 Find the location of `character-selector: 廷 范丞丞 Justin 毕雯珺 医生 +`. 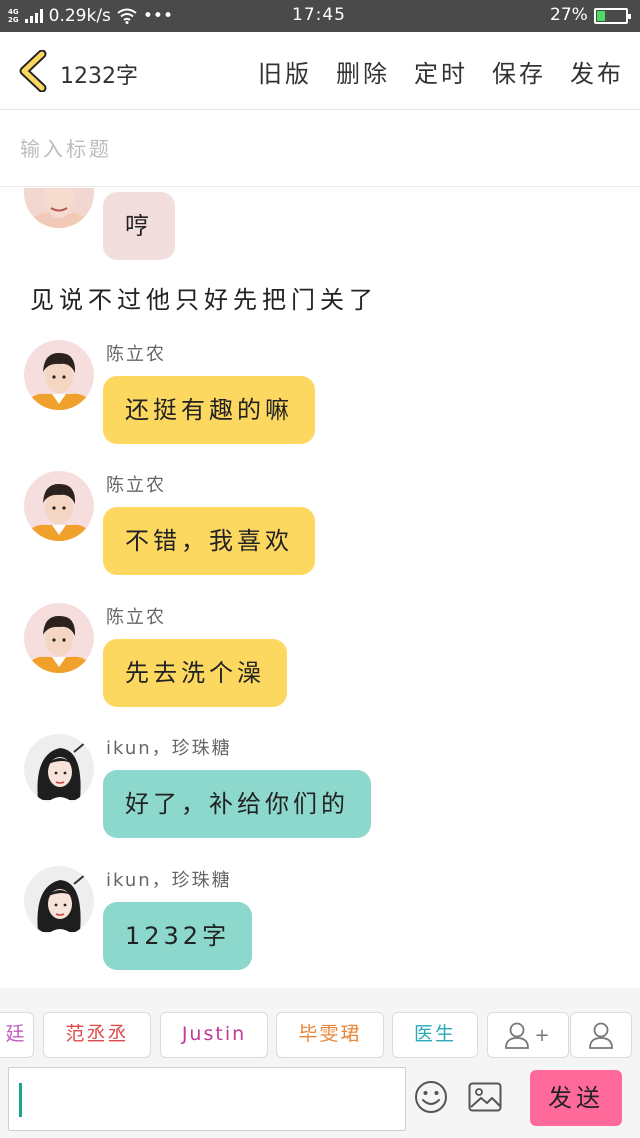

character-selector: 廷 范丞丞 Justin 毕雯珺 医生 + is located at coordinates (320, 1025).